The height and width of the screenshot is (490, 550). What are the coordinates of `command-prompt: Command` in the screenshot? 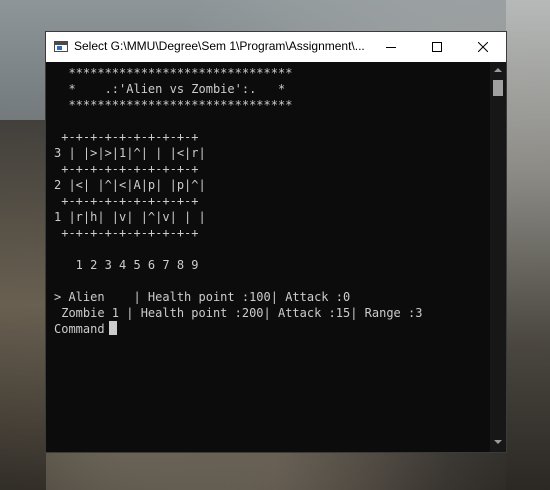 It's located at (79, 329).